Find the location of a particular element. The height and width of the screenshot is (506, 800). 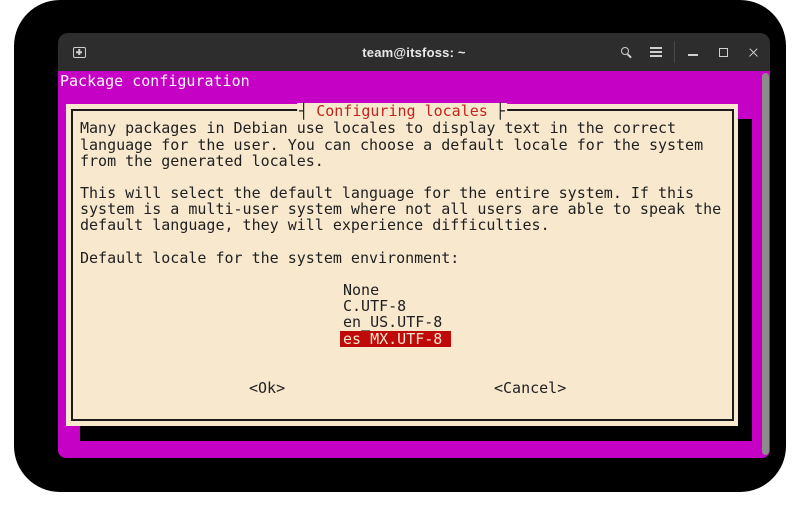

titlebar-separator is located at coordinates (674, 52).